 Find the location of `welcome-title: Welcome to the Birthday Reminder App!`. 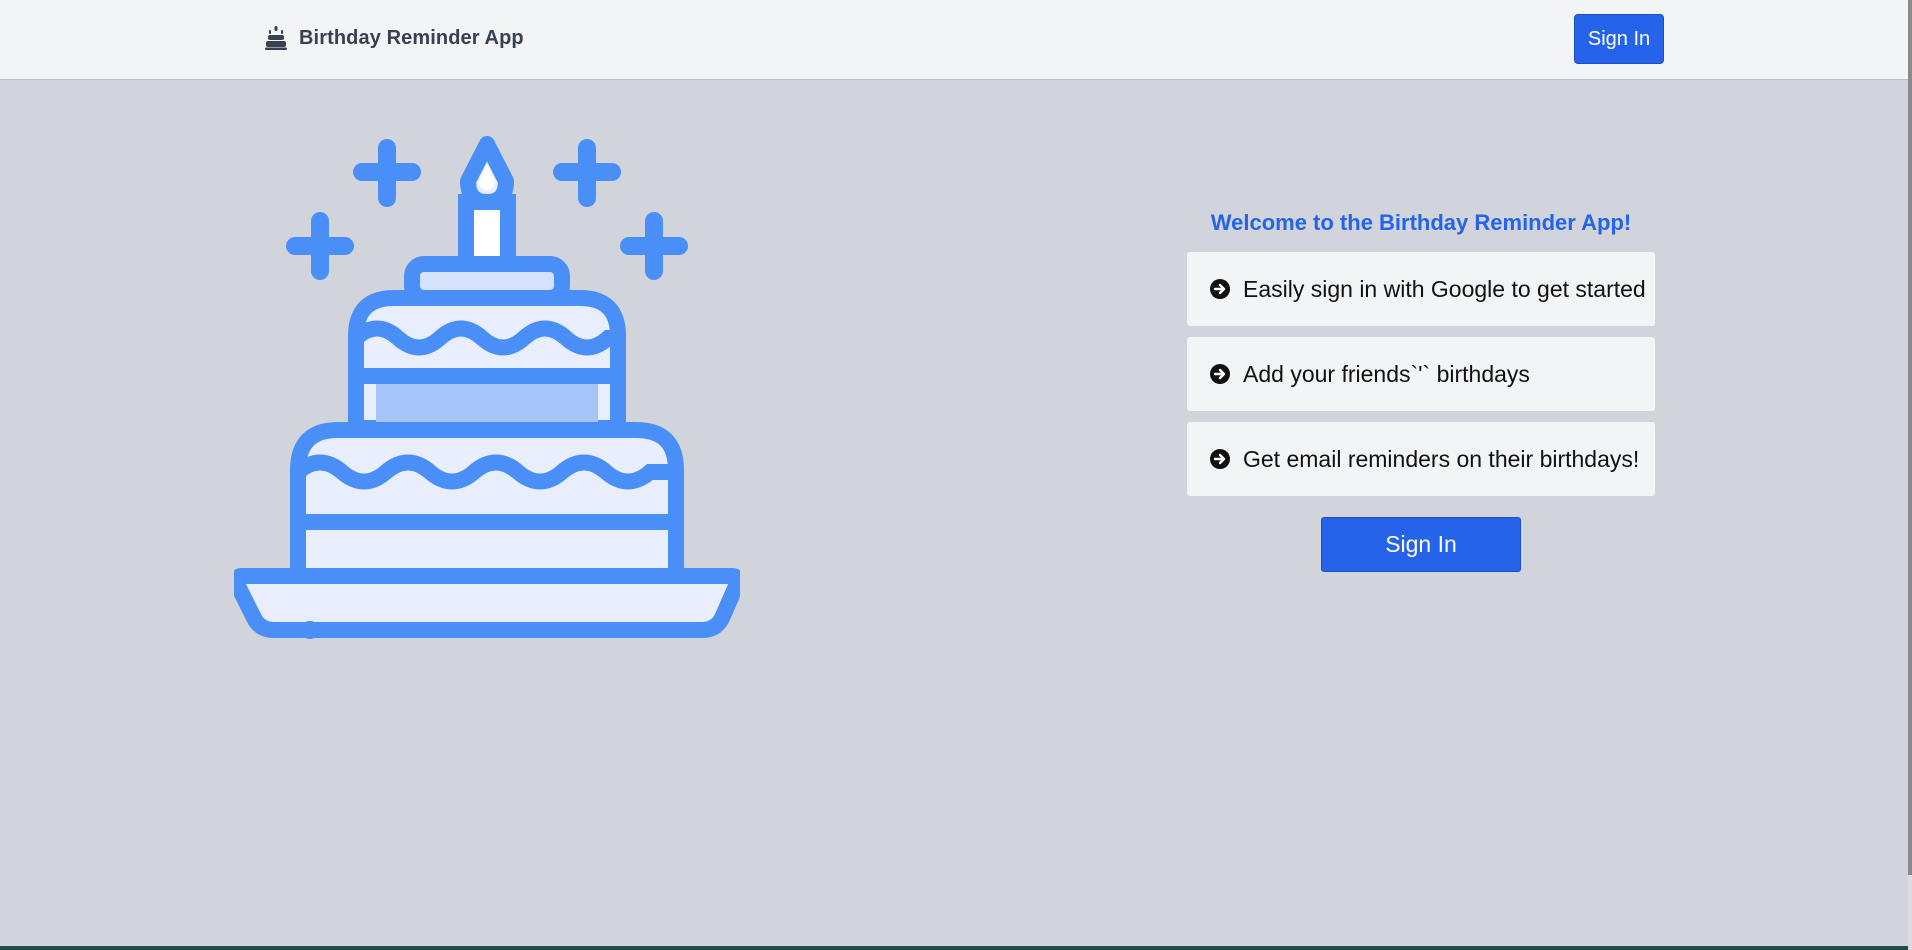

welcome-title: Welcome to the Birthday Reminder App! is located at coordinates (1421, 222).